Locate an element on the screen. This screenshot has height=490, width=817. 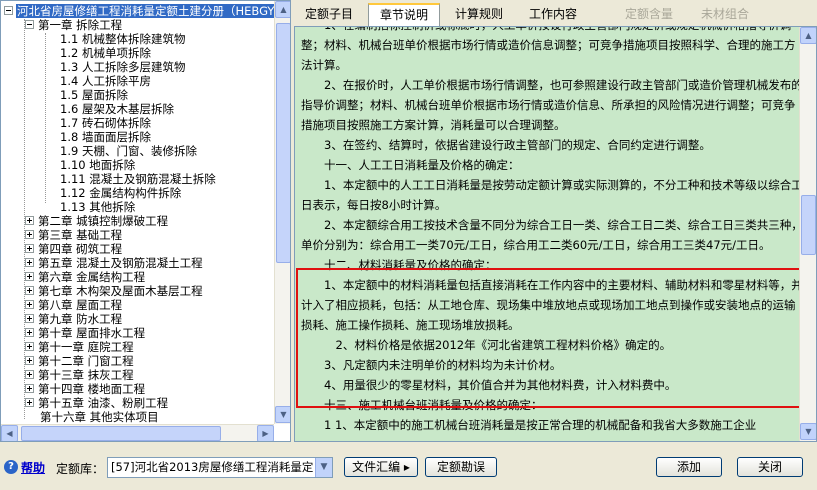
quota-library-value: [57]河北省2013房屋修缮工程消耗量定 is located at coordinates (212, 467).